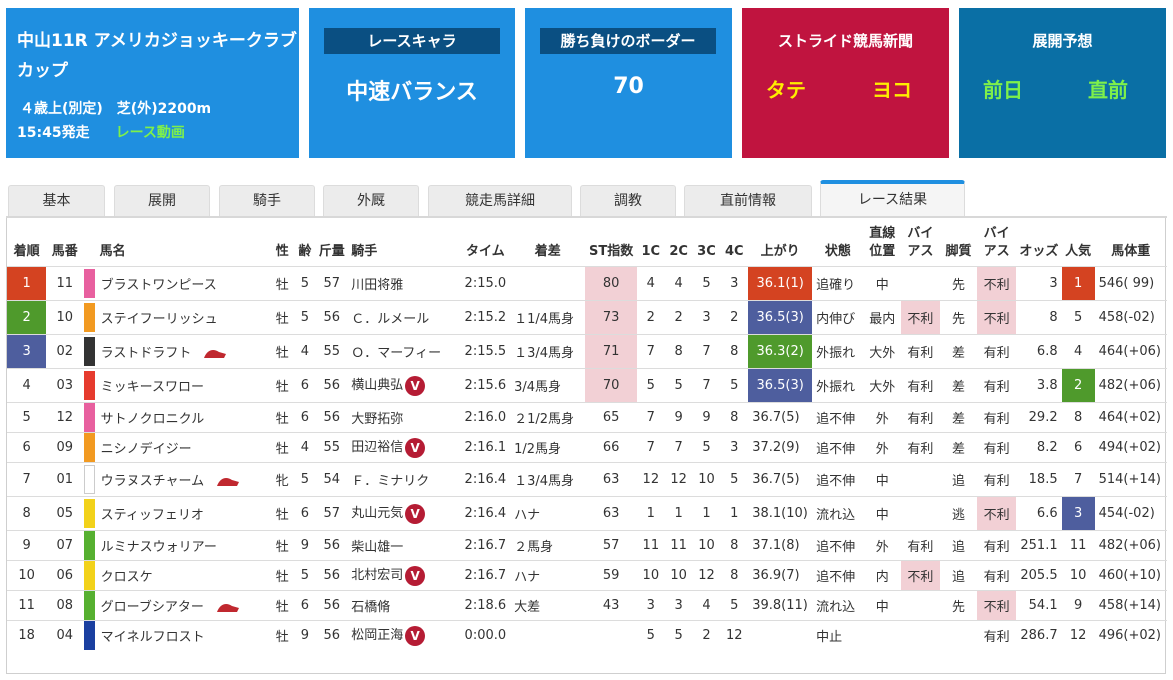 The image size is (1173, 680). What do you see at coordinates (27, 446) in the screenshot?
I see `cell-rank: 6` at bounding box center [27, 446].